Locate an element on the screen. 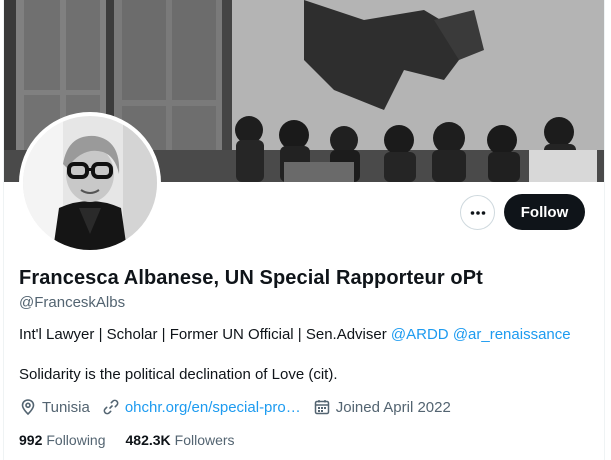  followers-label: Followers is located at coordinates (204, 440).